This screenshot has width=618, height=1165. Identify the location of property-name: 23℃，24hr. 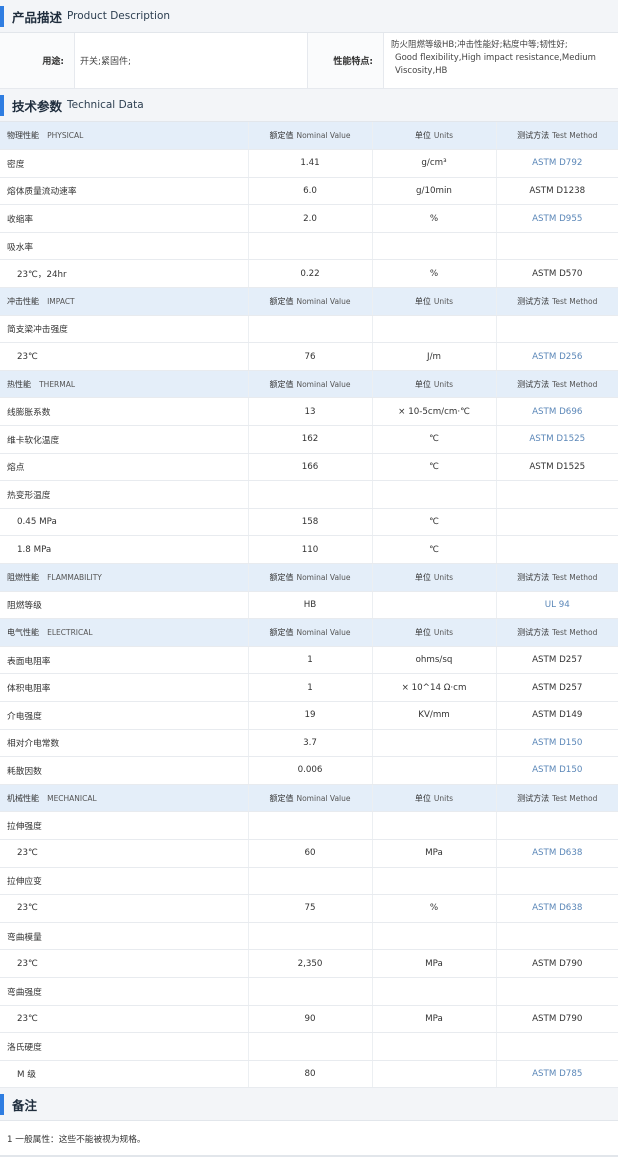
(124, 274).